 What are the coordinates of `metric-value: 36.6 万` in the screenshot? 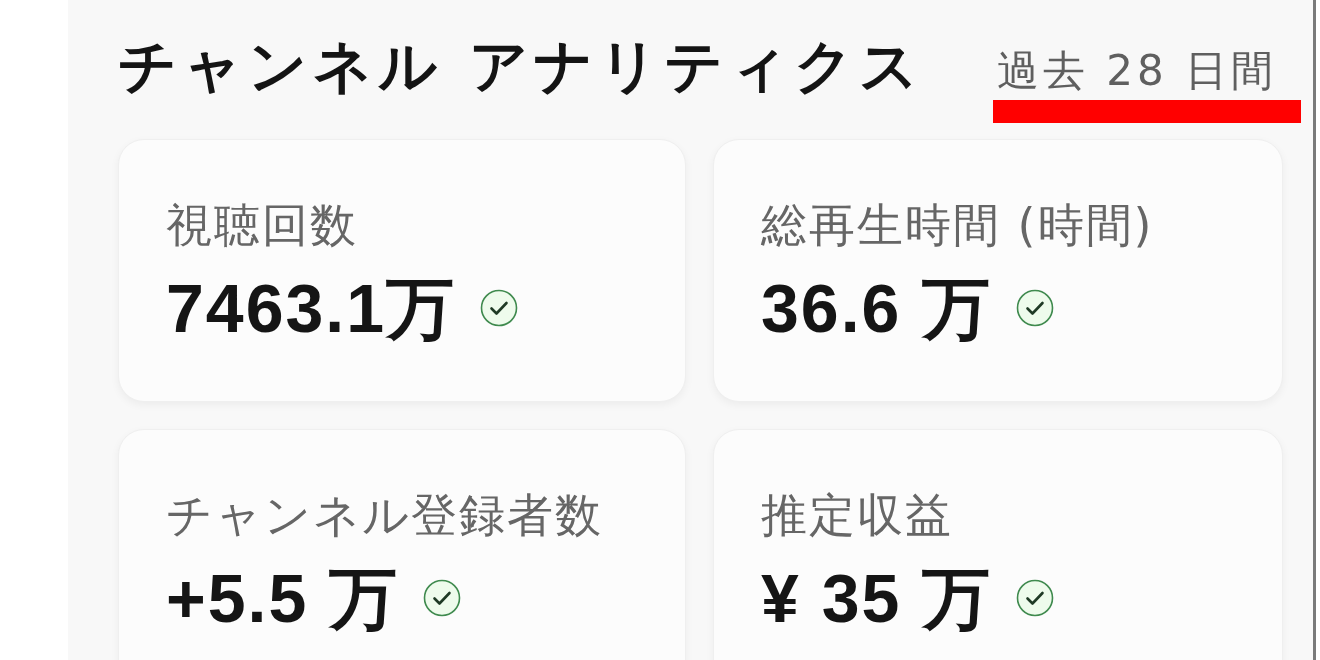 It's located at (877, 308).